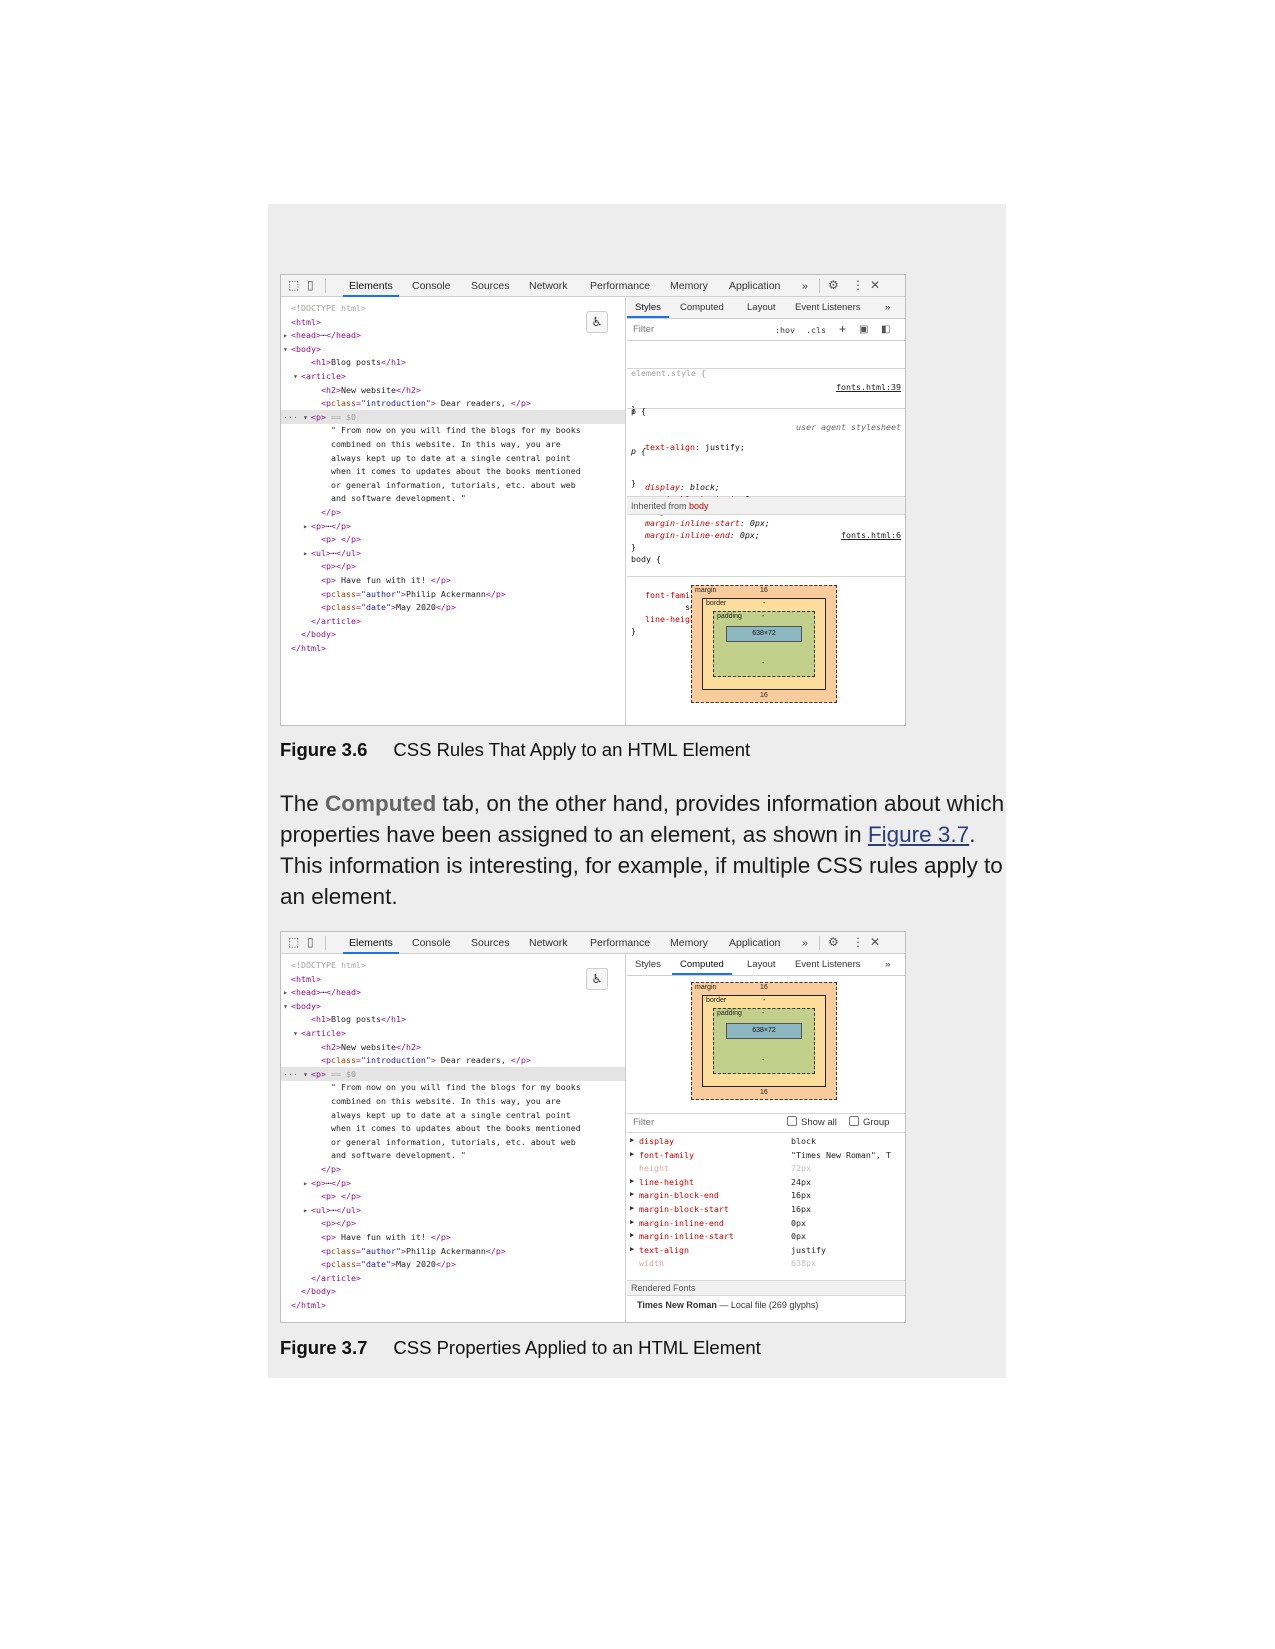 The height and width of the screenshot is (1649, 1275). What do you see at coordinates (871, 535) in the screenshot?
I see `body-rule-source-link: fonts.html:6` at bounding box center [871, 535].